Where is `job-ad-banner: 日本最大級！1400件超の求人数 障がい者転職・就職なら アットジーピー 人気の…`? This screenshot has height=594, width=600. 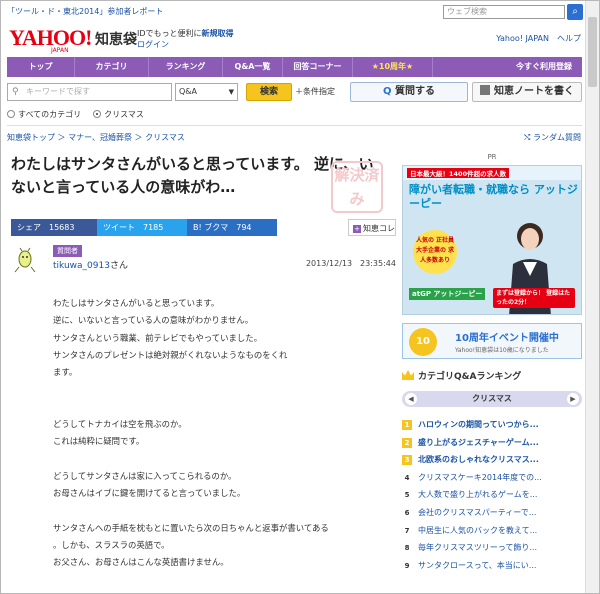
job-ad-banner: 日本最大級！1400件超の求人数 障がい者転職・就職なら アットジーピー 人気の… is located at coordinates (492, 240).